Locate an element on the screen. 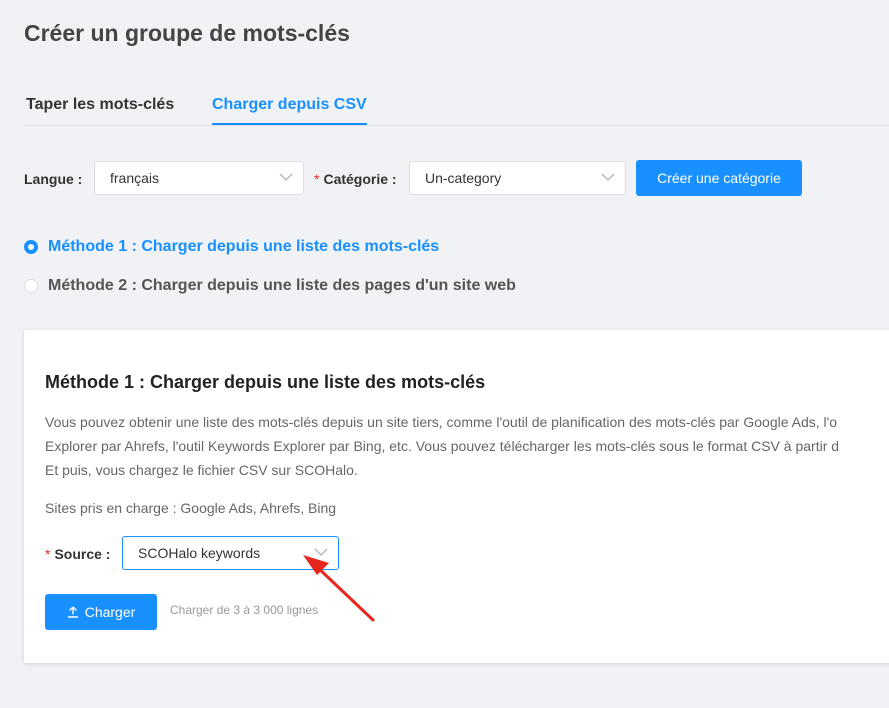  tab-upload-csv: Charger depuis CSV is located at coordinates (289, 110).